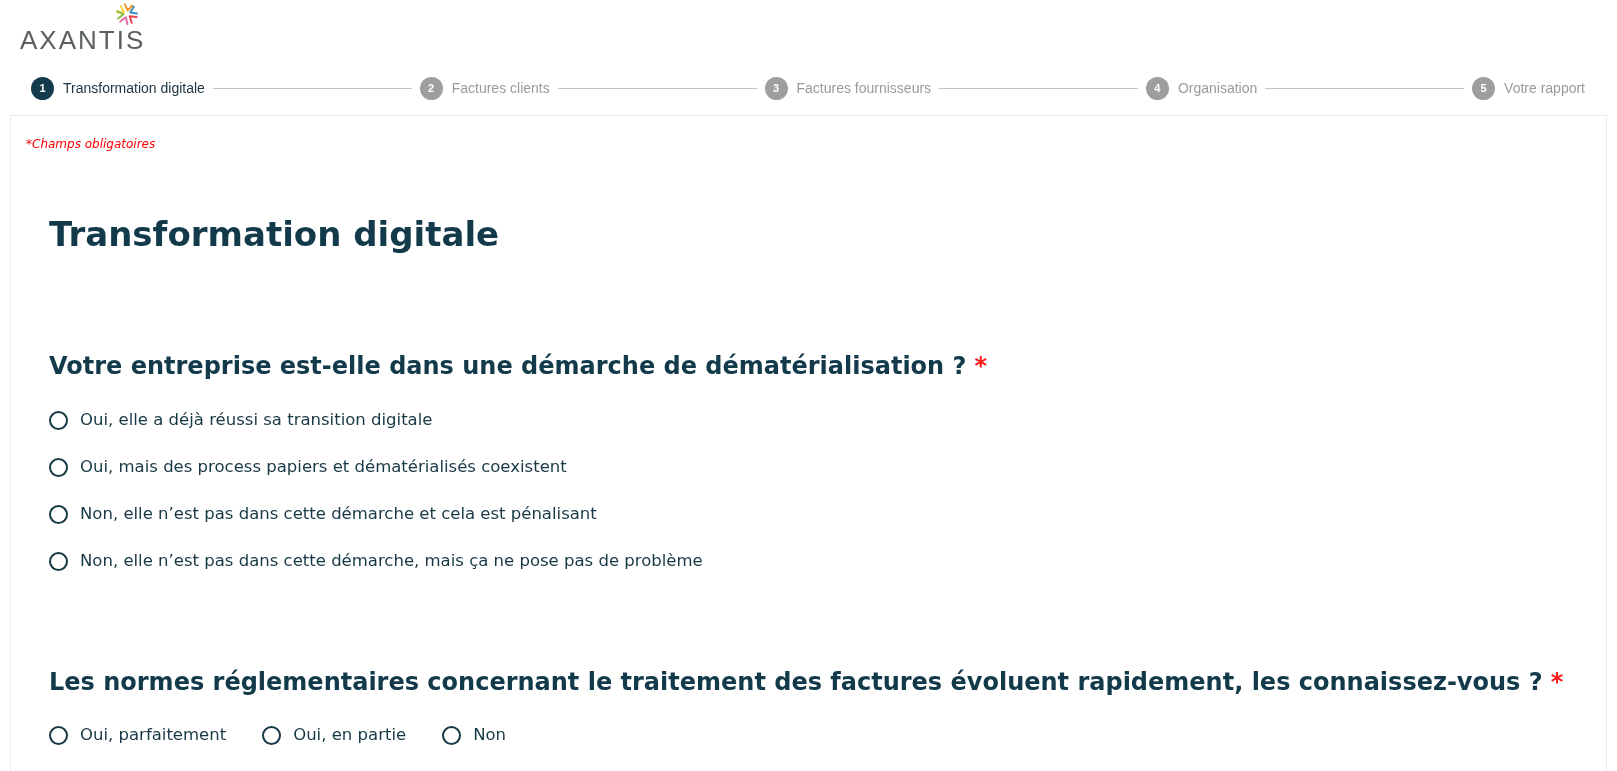 This screenshot has width=1617, height=771. What do you see at coordinates (1217, 88) in the screenshot?
I see `step-label: Organisation` at bounding box center [1217, 88].